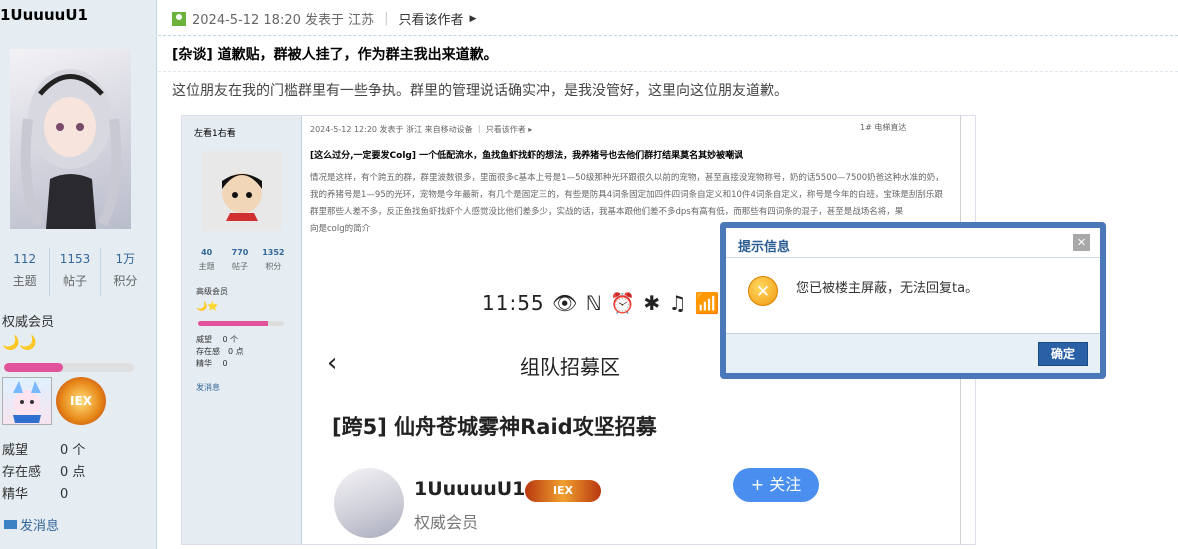 This screenshot has height=549, width=1178. What do you see at coordinates (431, 18) in the screenshot?
I see `only-author-link: 只看该作者` at bounding box center [431, 18].